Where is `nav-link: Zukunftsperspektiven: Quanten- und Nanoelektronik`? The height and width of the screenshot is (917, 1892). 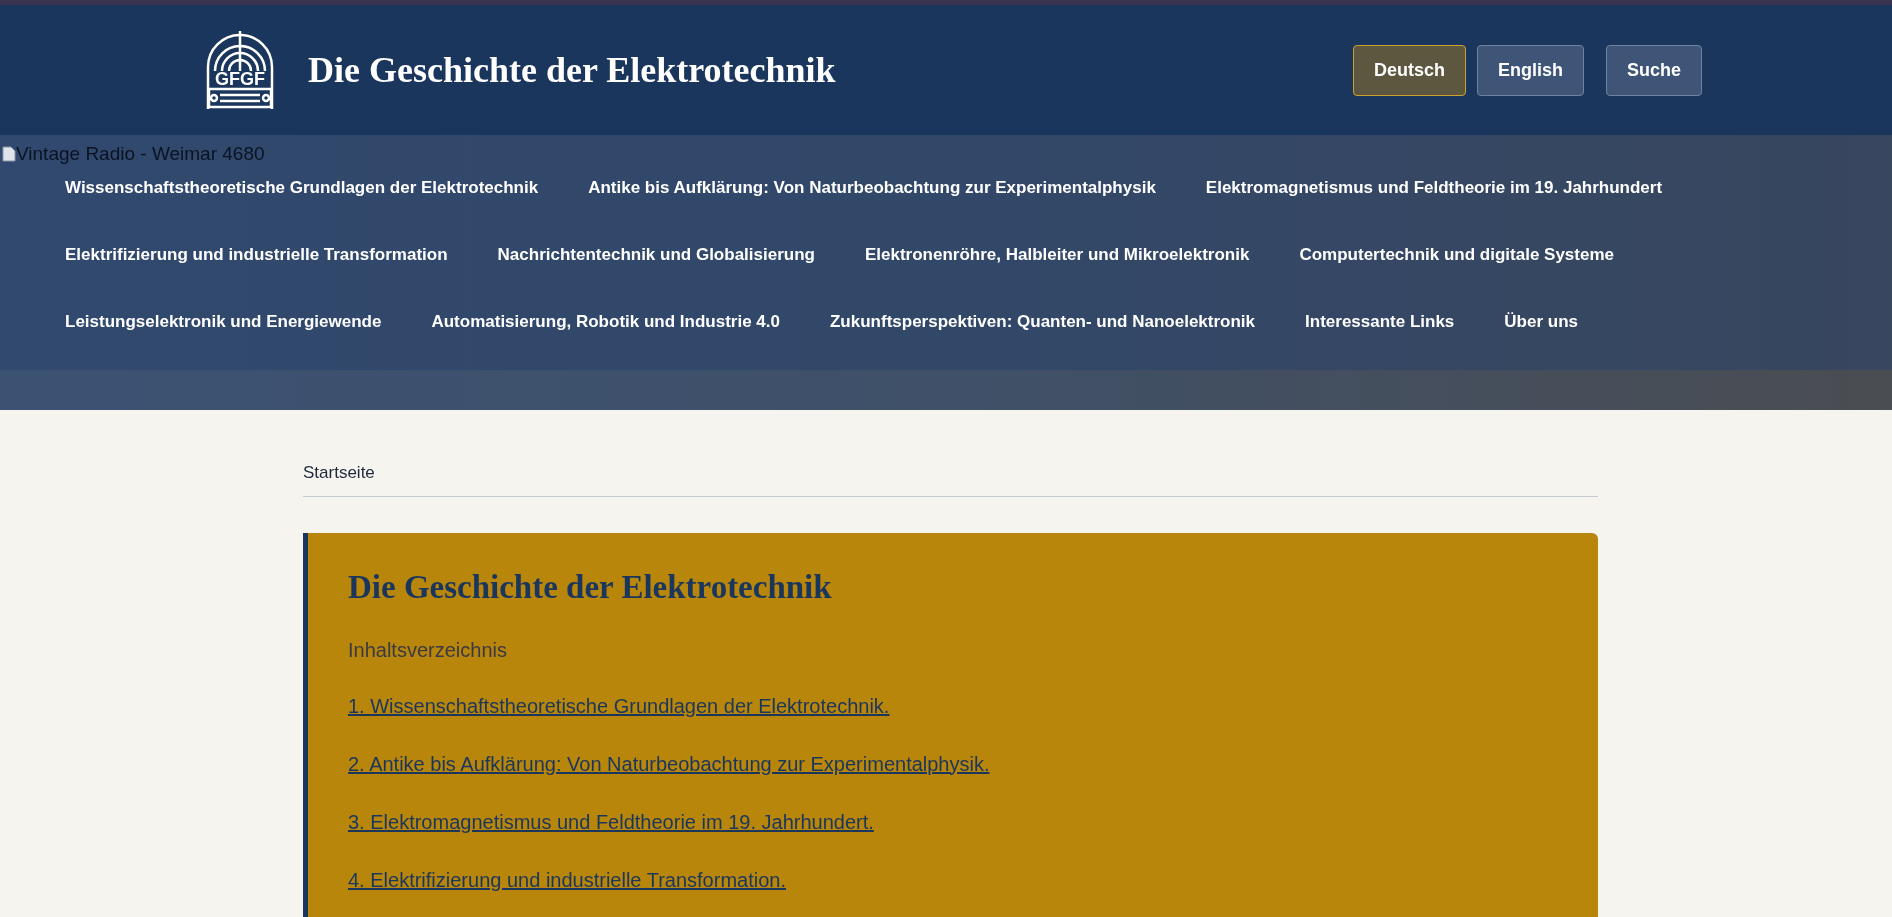
nav-link: Zukunftsperspektiven: Quanten- und Nanoelektronik is located at coordinates (1043, 332).